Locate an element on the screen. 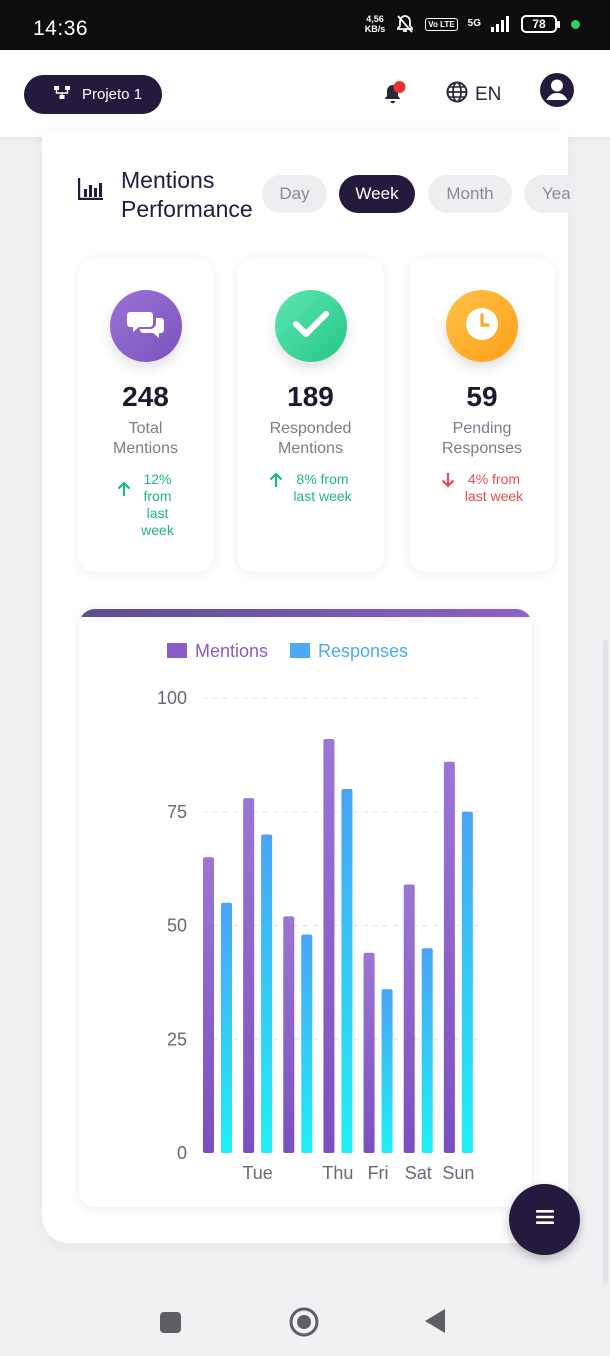  battery-indicator: 78 is located at coordinates (540, 24).